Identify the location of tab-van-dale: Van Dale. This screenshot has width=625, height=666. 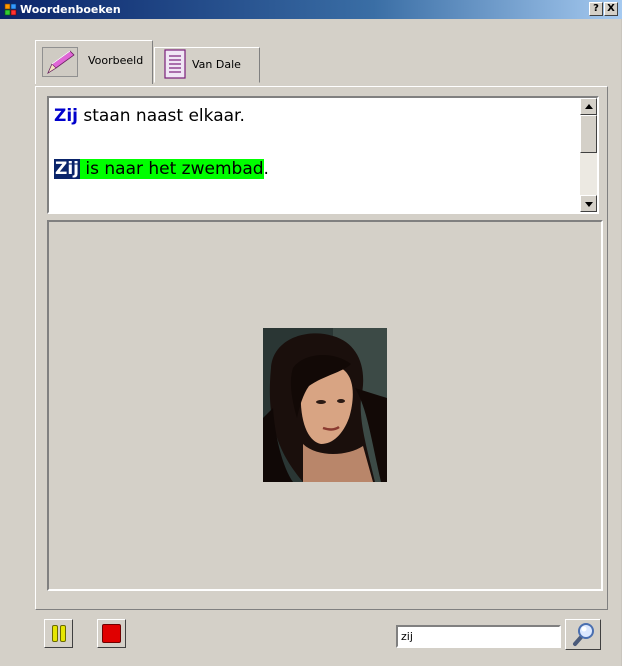
(207, 65).